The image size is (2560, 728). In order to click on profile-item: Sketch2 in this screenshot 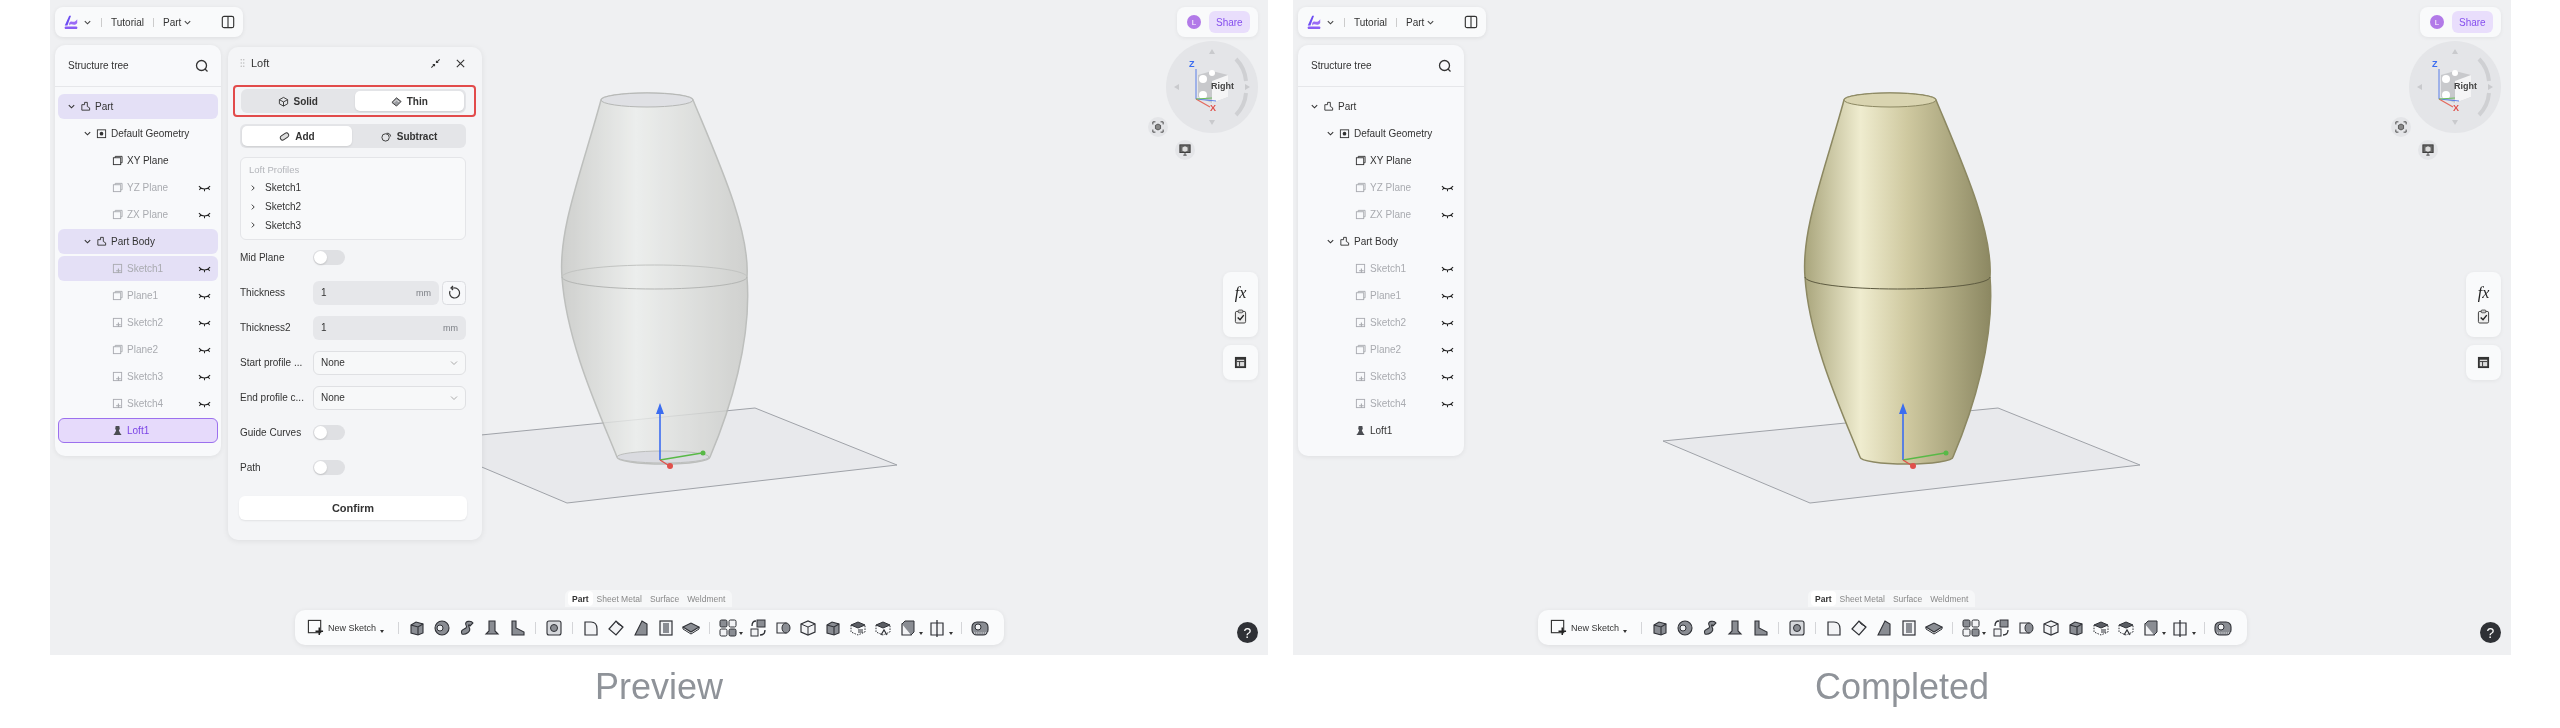, I will do `click(353, 206)`.